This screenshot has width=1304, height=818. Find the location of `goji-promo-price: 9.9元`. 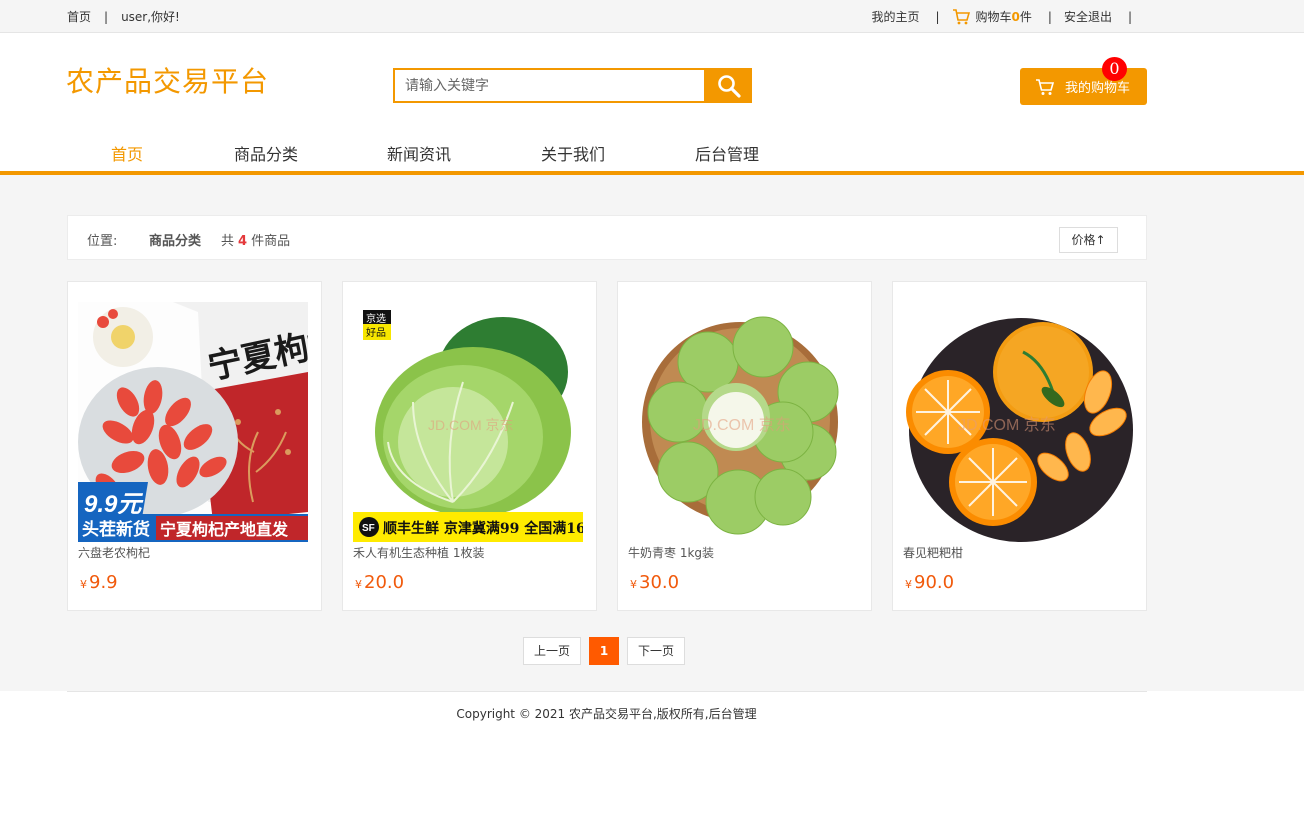

goji-promo-price: 9.9元 is located at coordinates (114, 504).